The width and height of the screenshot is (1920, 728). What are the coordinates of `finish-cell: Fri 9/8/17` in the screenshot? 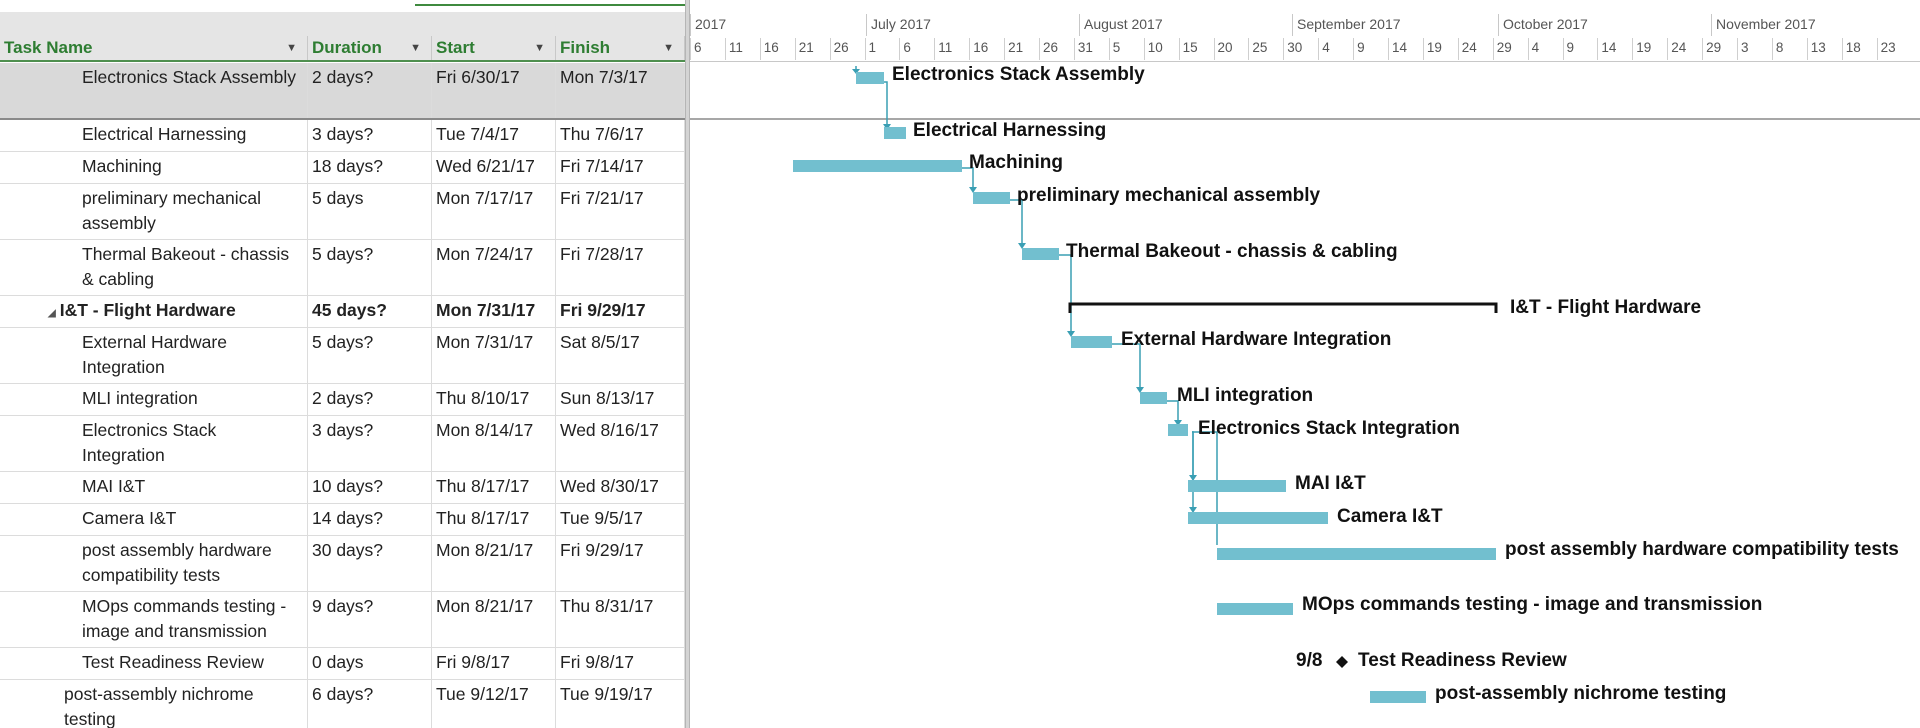 It's located at (620, 663).